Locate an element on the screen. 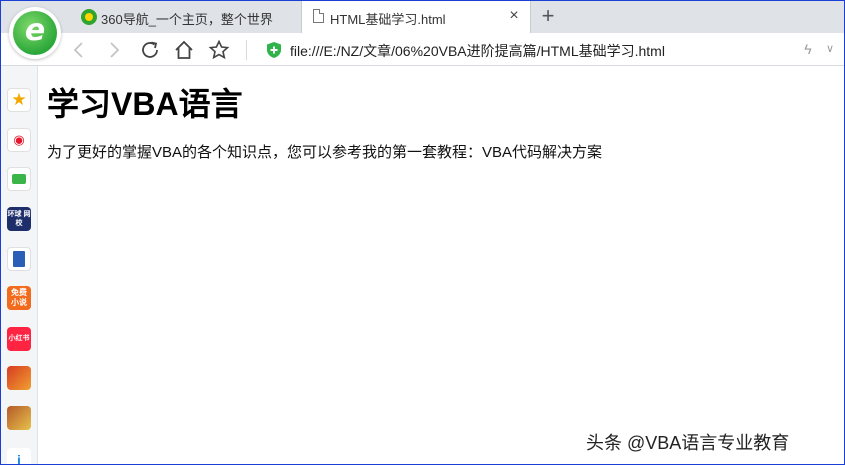 The height and width of the screenshot is (465, 845). reload-icon is located at coordinates (150, 49).